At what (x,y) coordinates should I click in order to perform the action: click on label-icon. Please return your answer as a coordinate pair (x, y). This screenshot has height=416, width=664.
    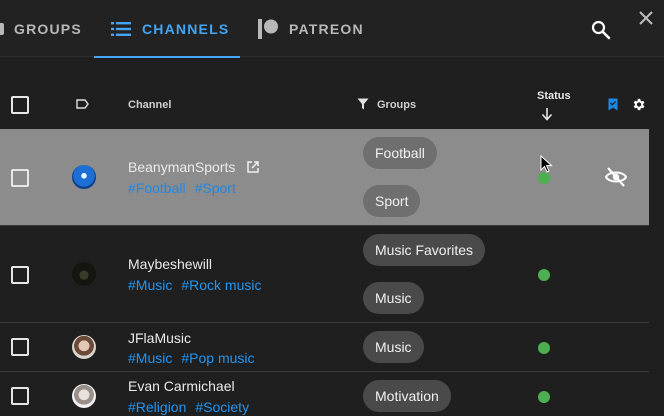
    Looking at the image, I should click on (82, 104).